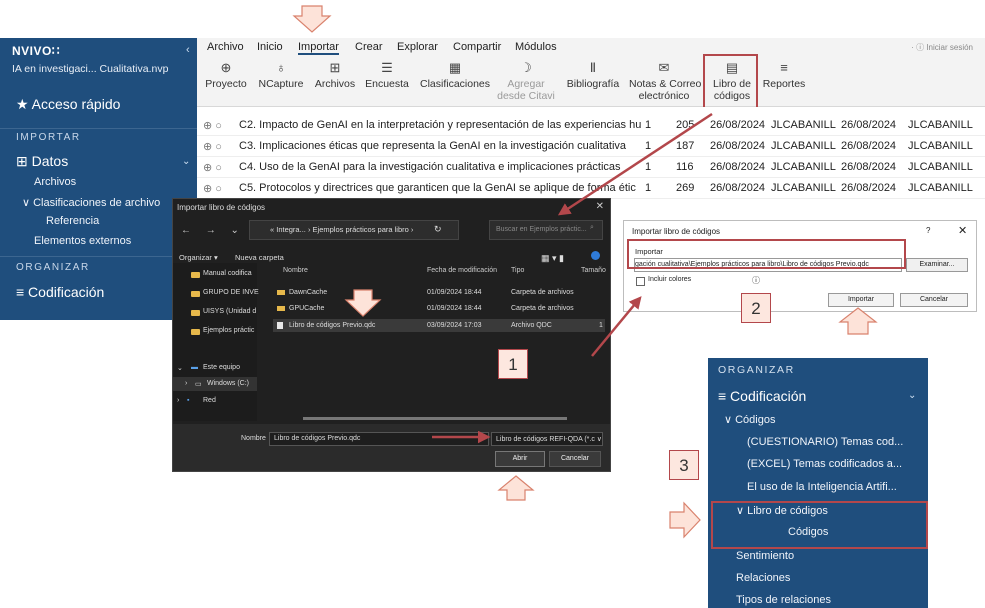  What do you see at coordinates (685, 520) in the screenshot?
I see `arrow-right-icon` at bounding box center [685, 520].